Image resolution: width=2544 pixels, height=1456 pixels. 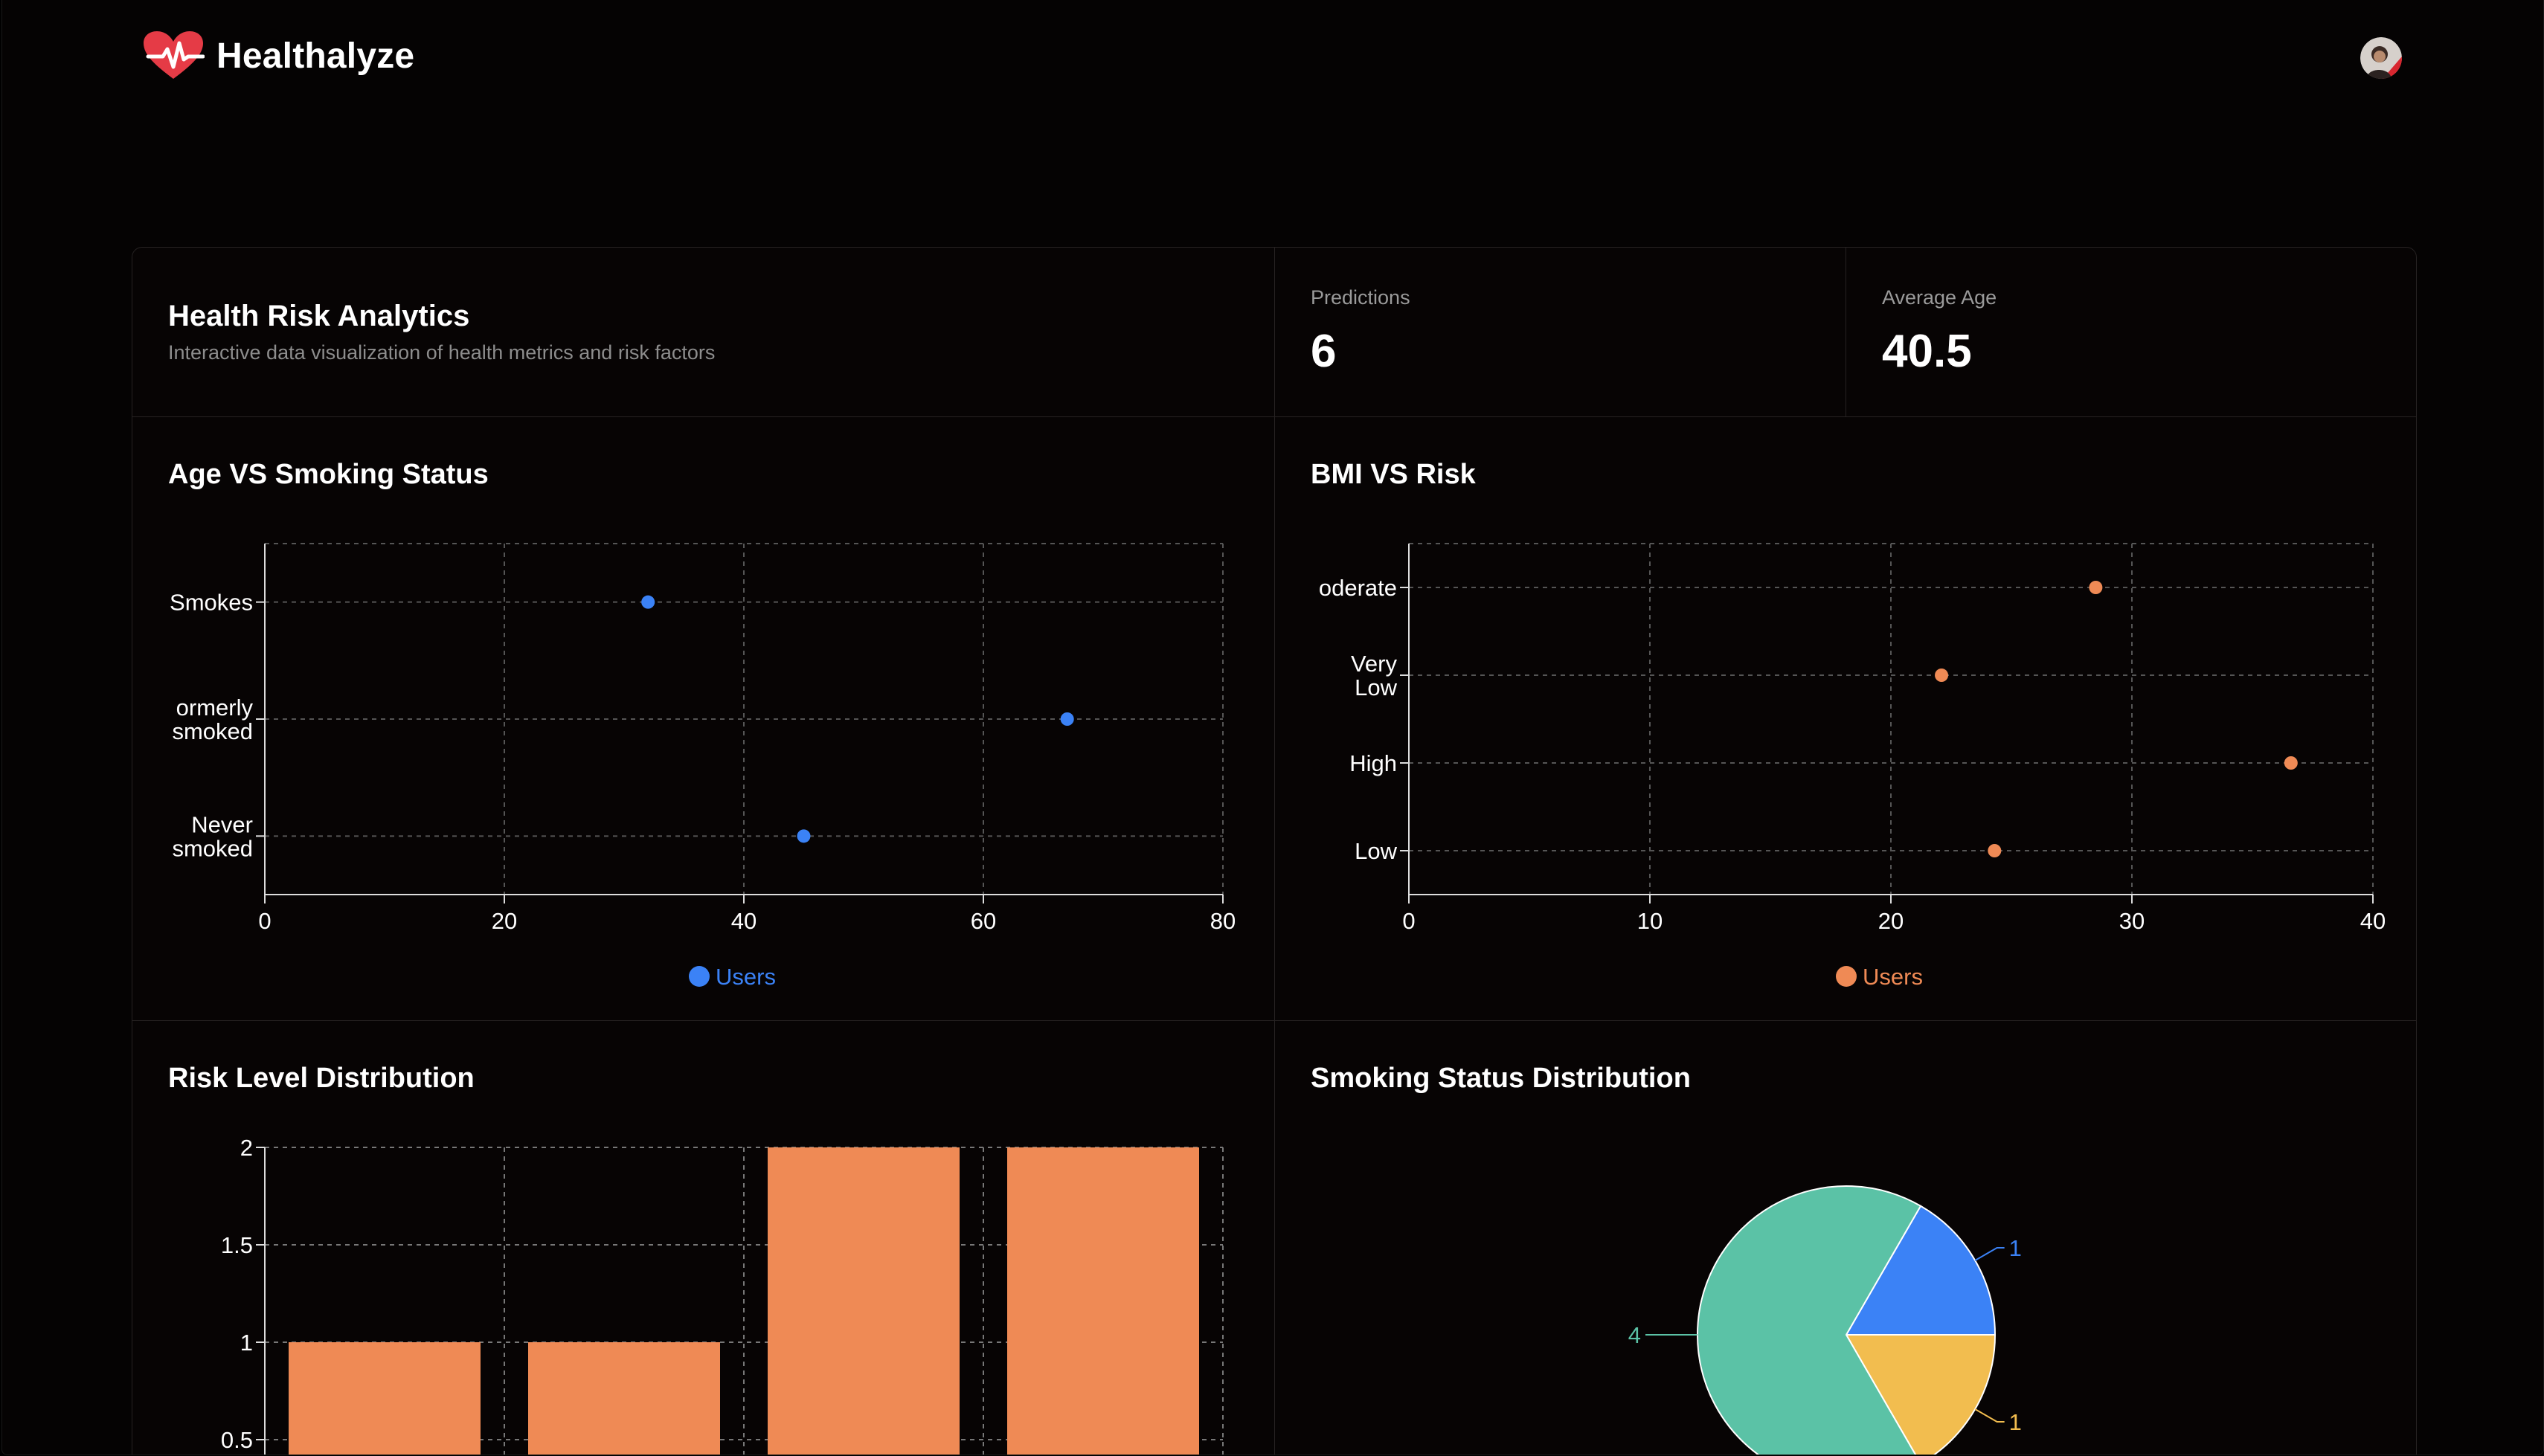 What do you see at coordinates (237, 1245) in the screenshot?
I see `y-tick-label: 1.5` at bounding box center [237, 1245].